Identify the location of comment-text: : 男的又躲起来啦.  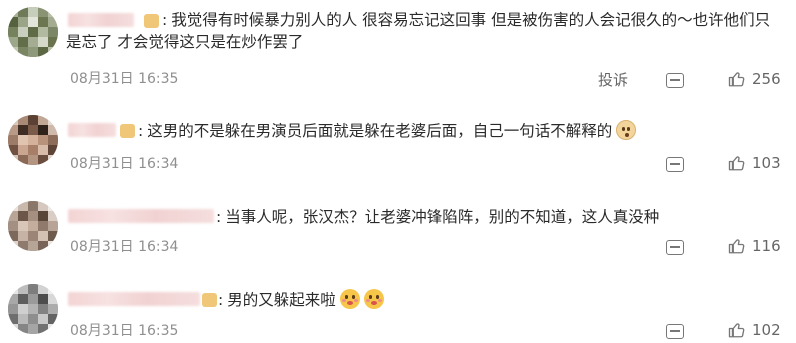
(423, 300).